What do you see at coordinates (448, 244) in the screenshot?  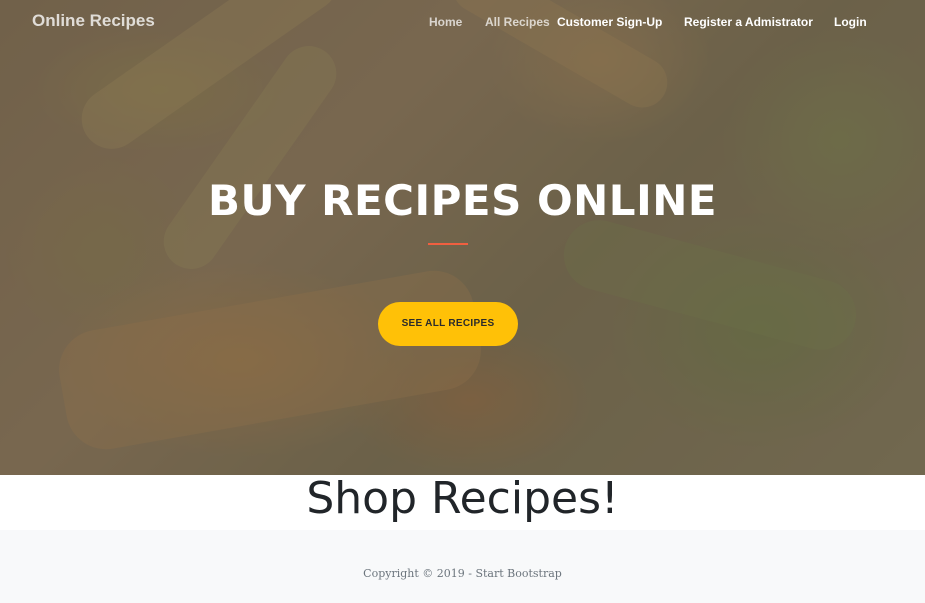 I see `hero-divider` at bounding box center [448, 244].